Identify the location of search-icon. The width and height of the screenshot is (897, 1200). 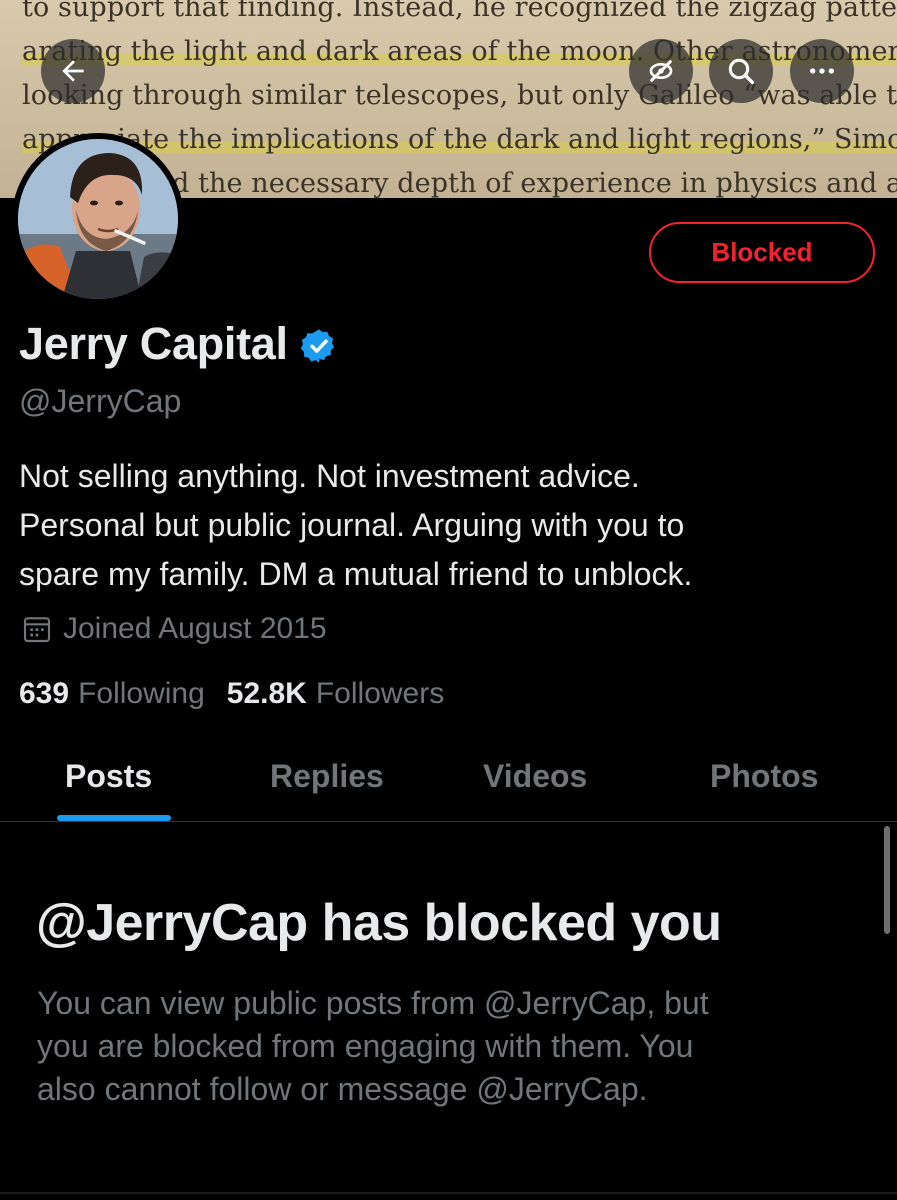
(741, 71).